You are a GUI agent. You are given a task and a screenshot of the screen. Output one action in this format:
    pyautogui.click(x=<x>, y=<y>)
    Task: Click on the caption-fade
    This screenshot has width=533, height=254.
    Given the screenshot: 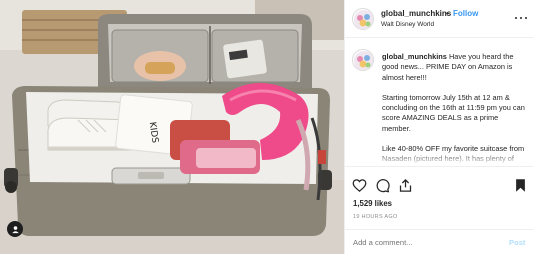 What is the action you would take?
    pyautogui.click(x=439, y=160)
    